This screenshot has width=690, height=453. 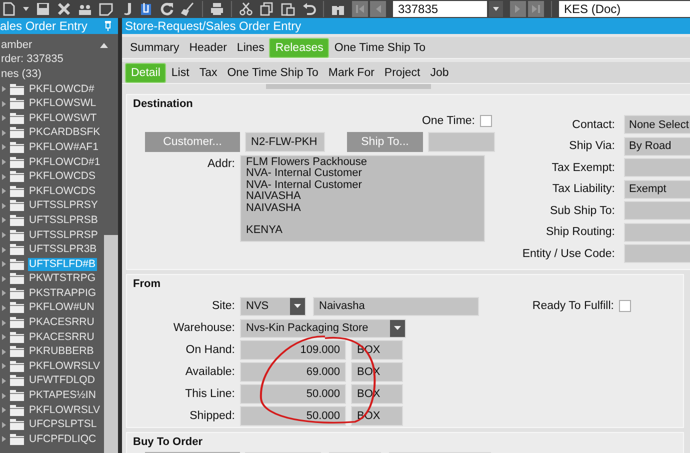 I want to click on tree-node: rder: 337835, so click(x=32, y=59).